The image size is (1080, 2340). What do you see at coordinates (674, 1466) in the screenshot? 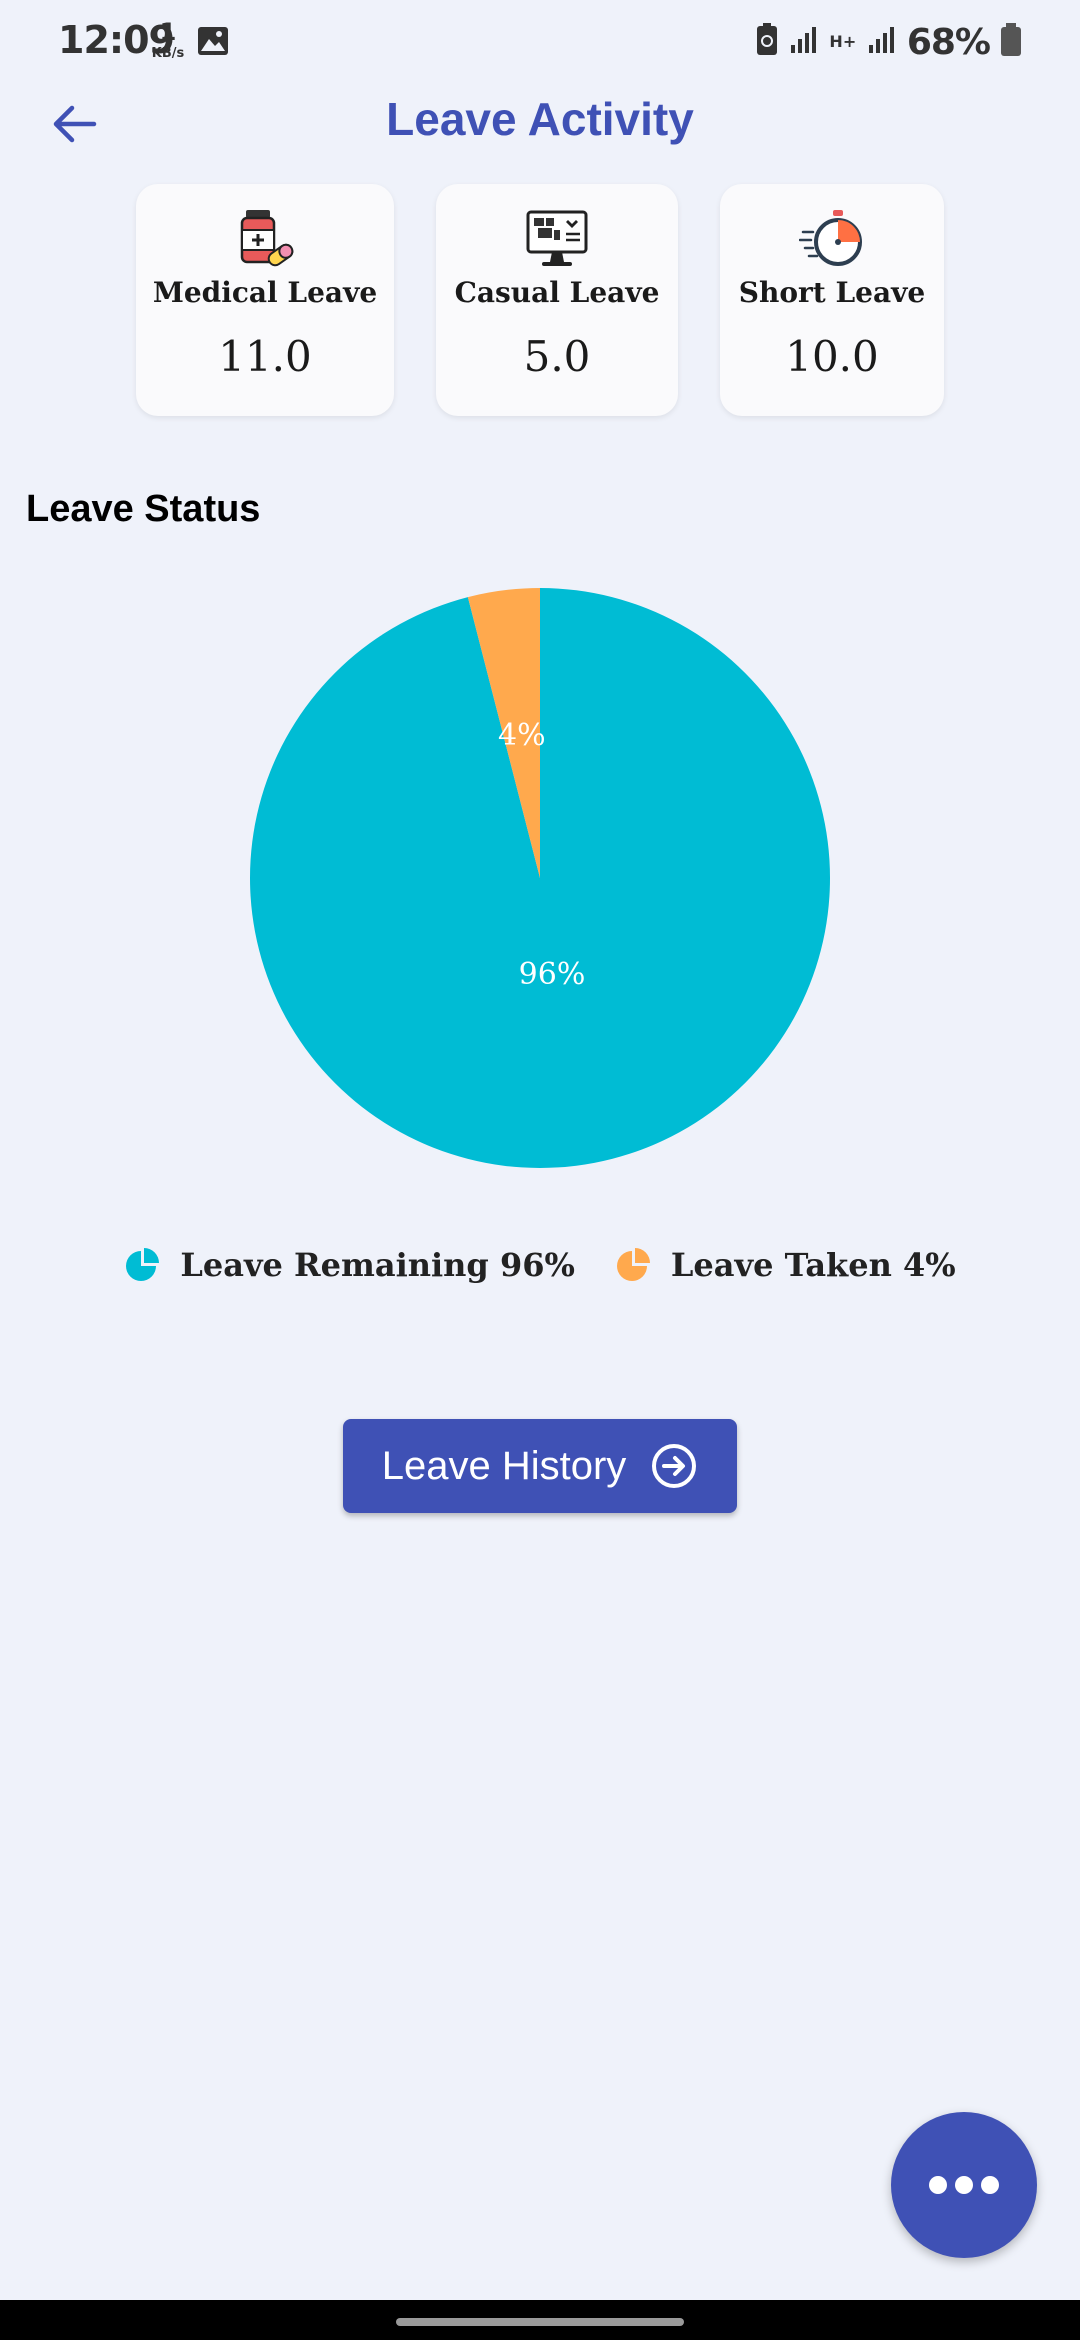
I see `arrow-right-circle-icon` at bounding box center [674, 1466].